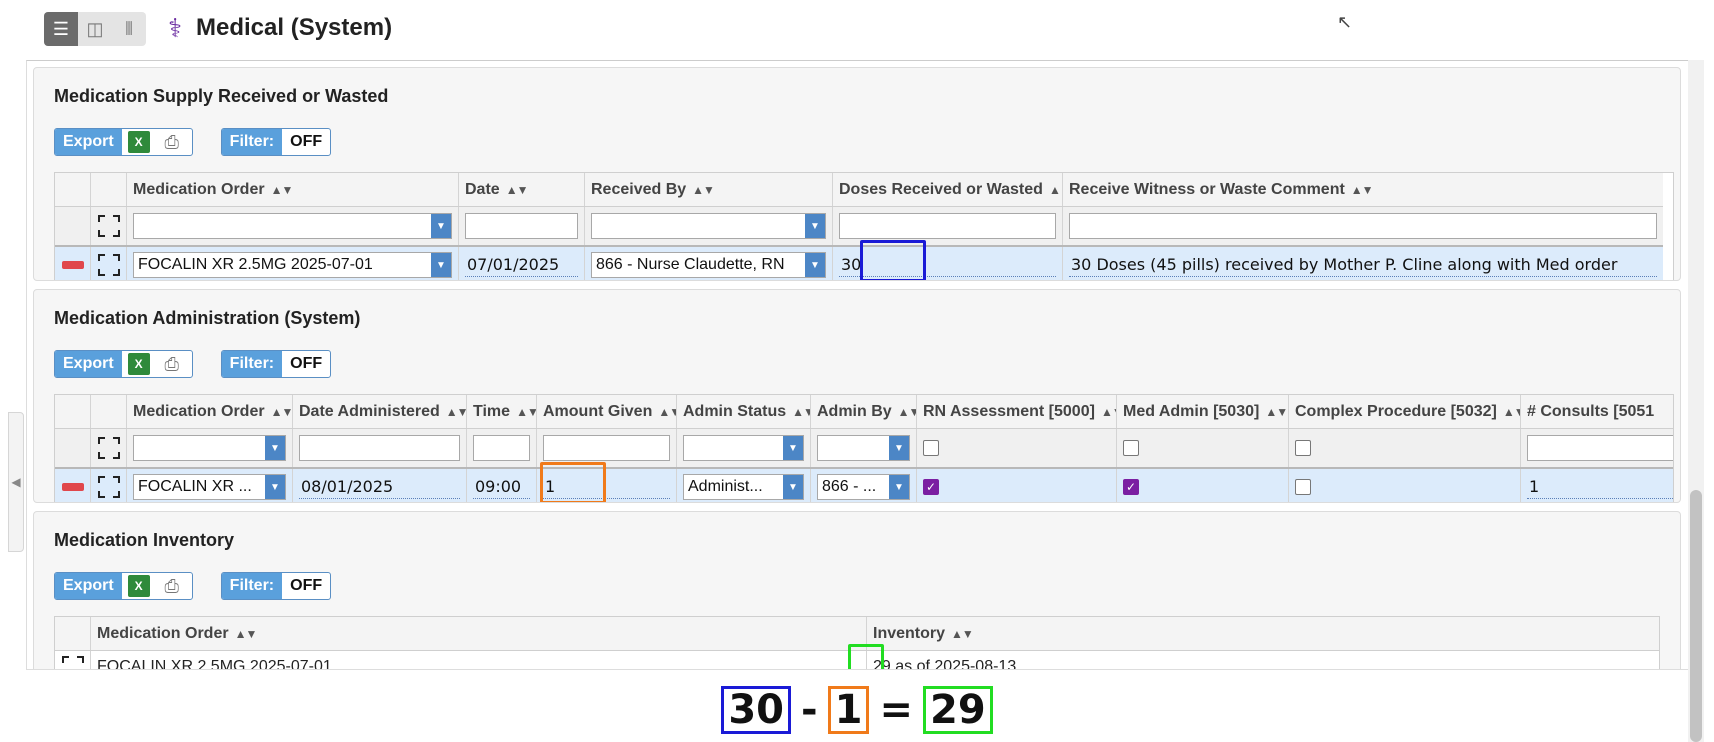 The width and height of the screenshot is (1714, 742). Describe the element at coordinates (1405, 411) in the screenshot. I see `column-header-complex-procedure: Complex Procedure [5032] ▲▼` at that location.